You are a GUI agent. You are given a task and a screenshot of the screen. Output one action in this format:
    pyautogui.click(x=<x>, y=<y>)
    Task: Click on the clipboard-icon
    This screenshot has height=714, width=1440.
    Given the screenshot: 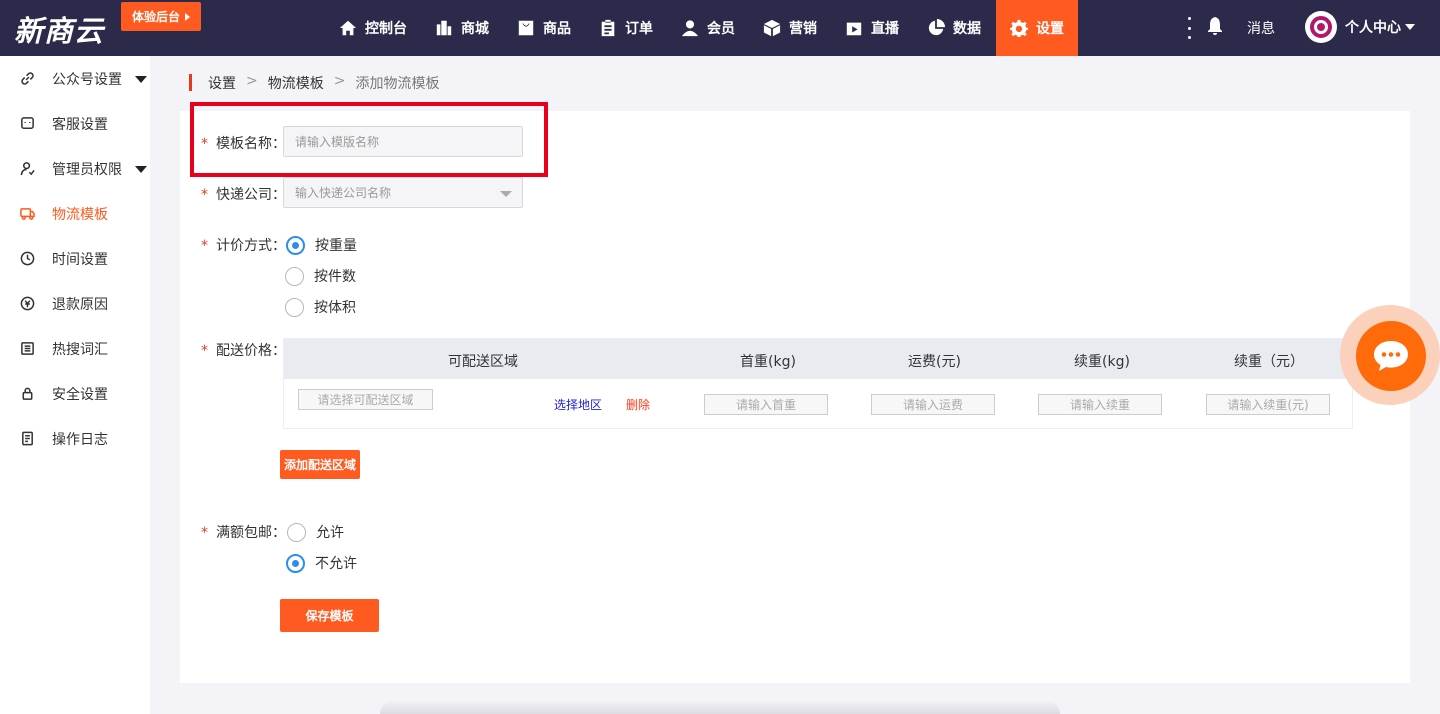 What is the action you would take?
    pyautogui.click(x=608, y=28)
    